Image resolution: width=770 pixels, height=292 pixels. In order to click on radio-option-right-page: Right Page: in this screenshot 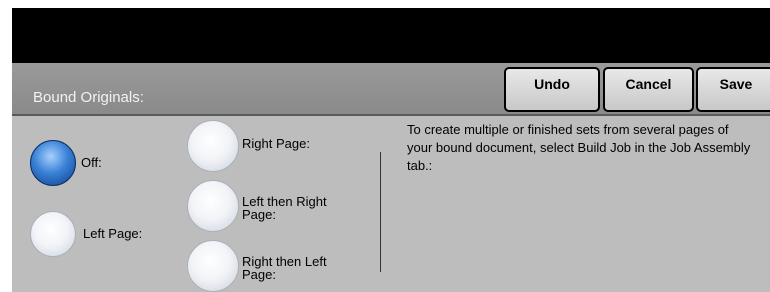, I will do `click(272, 146)`.